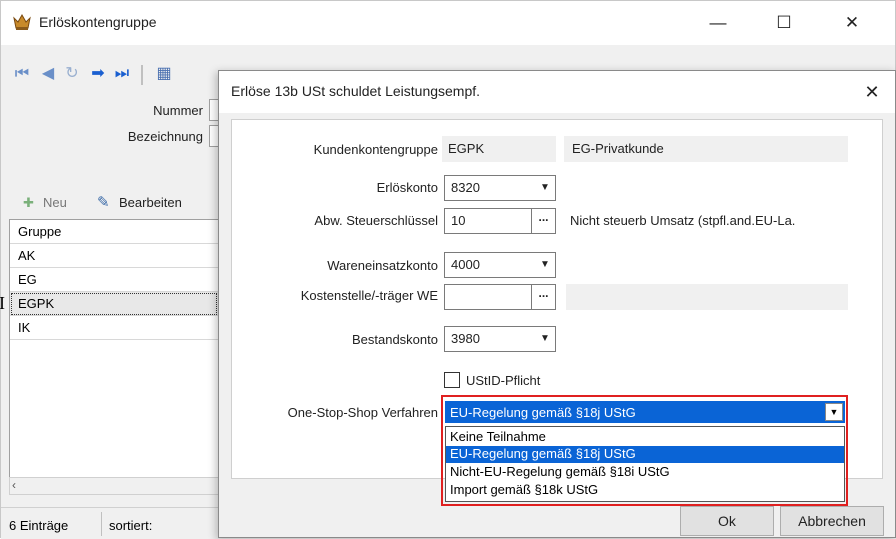 The width and height of the screenshot is (896, 539). I want to click on oss-option-selected: EU-Regelung gemäß §18j UStG, so click(645, 454).